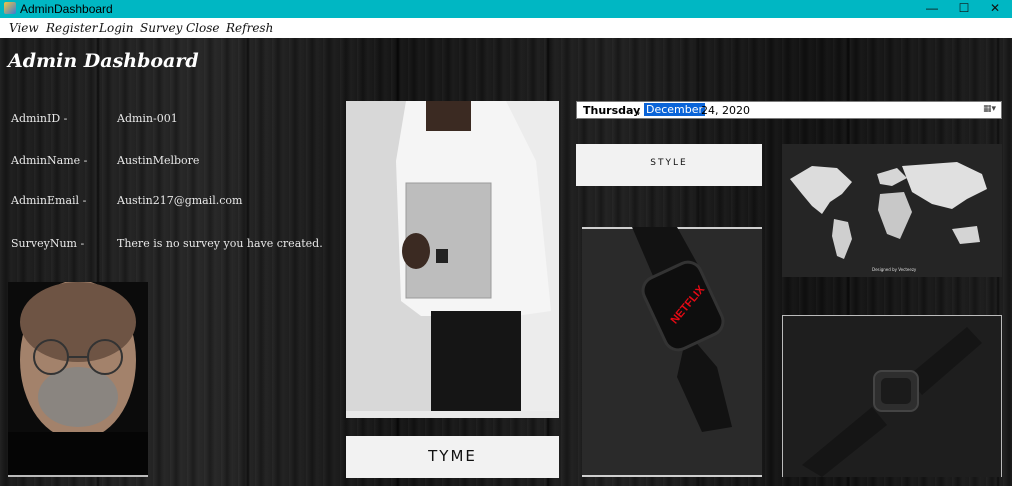 This screenshot has width=1012, height=486. I want to click on date-rest: 24, 2020, so click(725, 110).